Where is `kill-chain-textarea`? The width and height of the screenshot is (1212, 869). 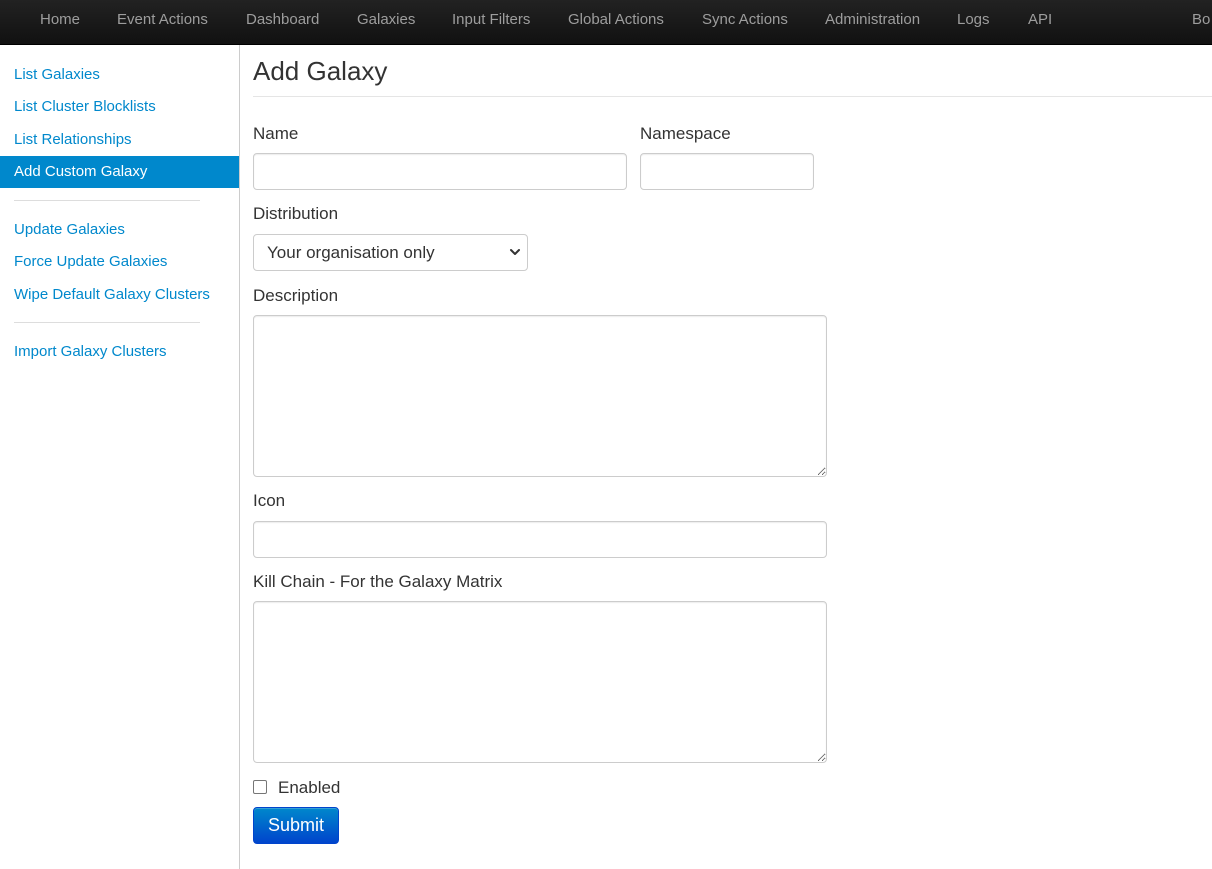 kill-chain-textarea is located at coordinates (540, 682).